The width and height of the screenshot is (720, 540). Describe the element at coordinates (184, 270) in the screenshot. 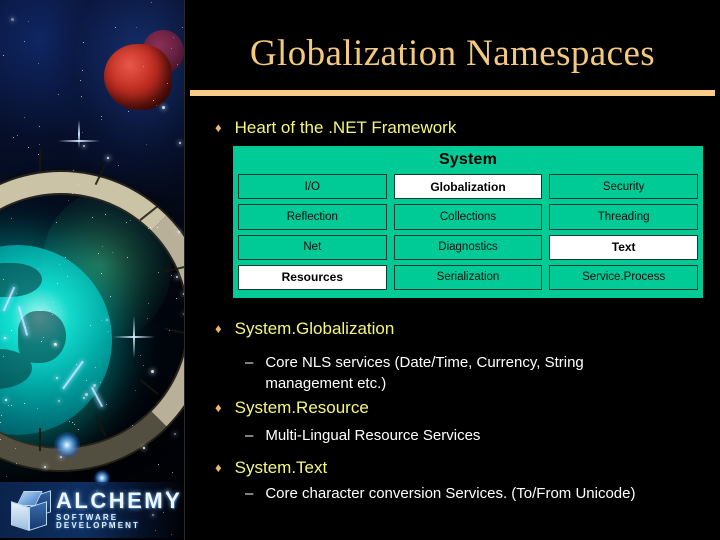

I see `panel-divider` at that location.